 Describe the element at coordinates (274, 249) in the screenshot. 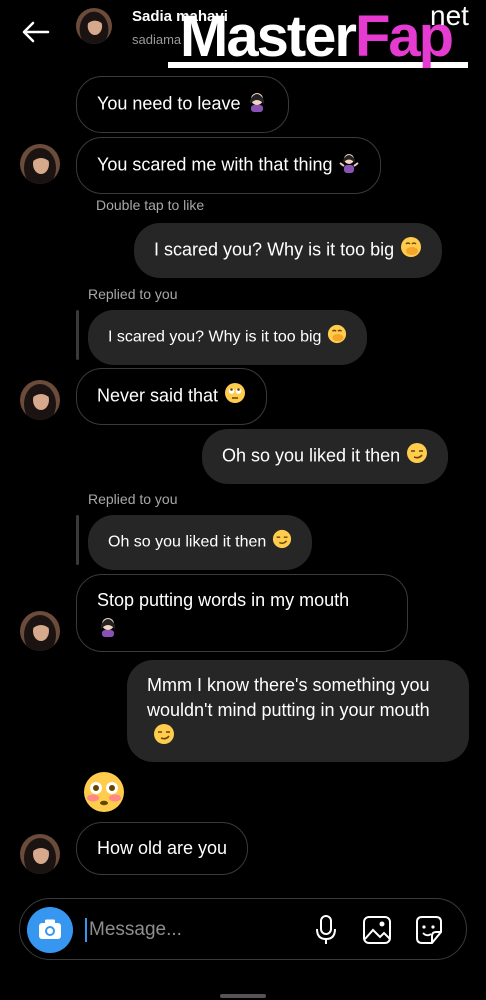

I see `message-text: I scared you? Why is it too big` at that location.